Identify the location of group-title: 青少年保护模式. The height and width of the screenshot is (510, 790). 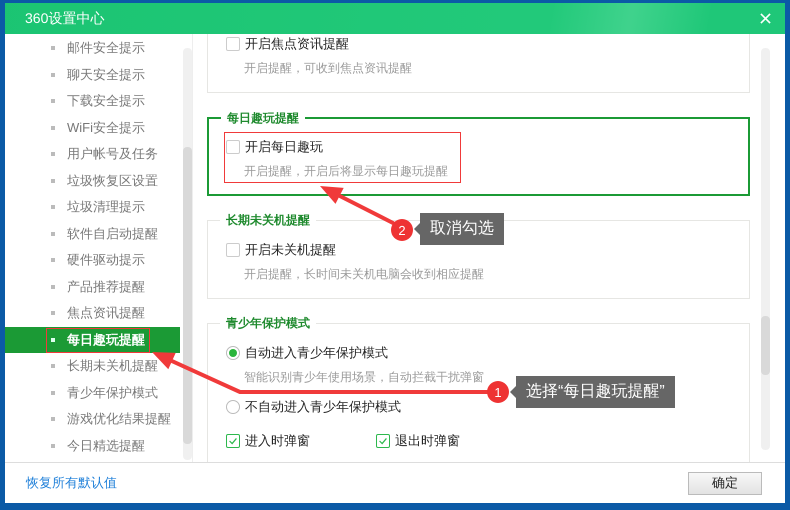
(268, 323).